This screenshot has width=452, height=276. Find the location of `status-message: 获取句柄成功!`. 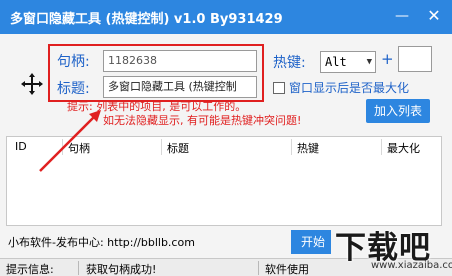

status-message: 获取句柄成功! is located at coordinates (121, 269).